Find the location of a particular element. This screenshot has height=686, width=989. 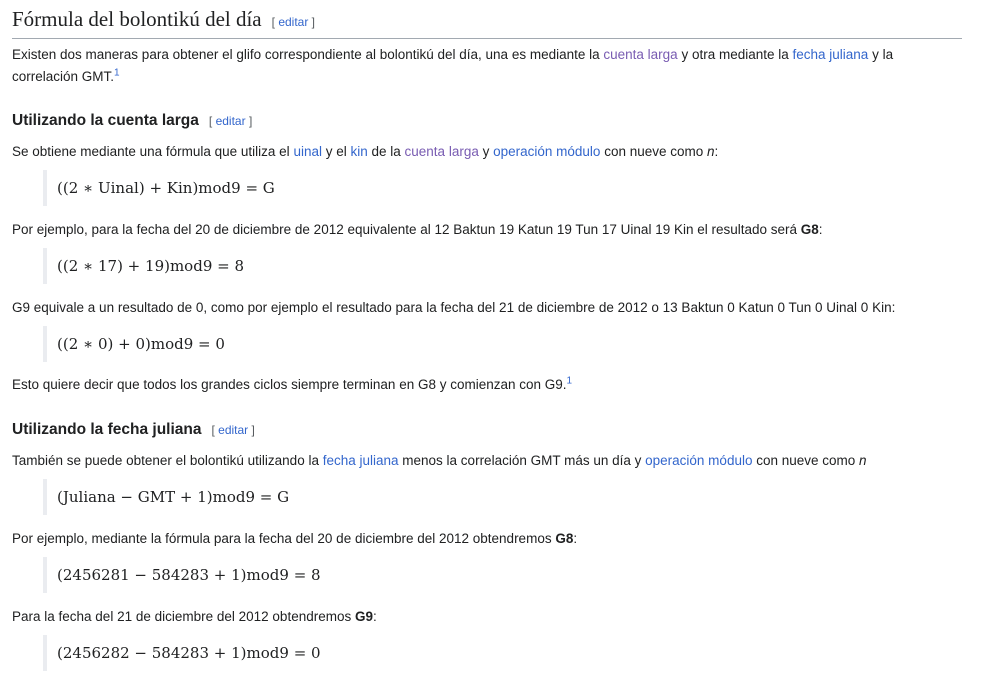

subsection-title: Utilizando la fecha juliana is located at coordinates (107, 429).